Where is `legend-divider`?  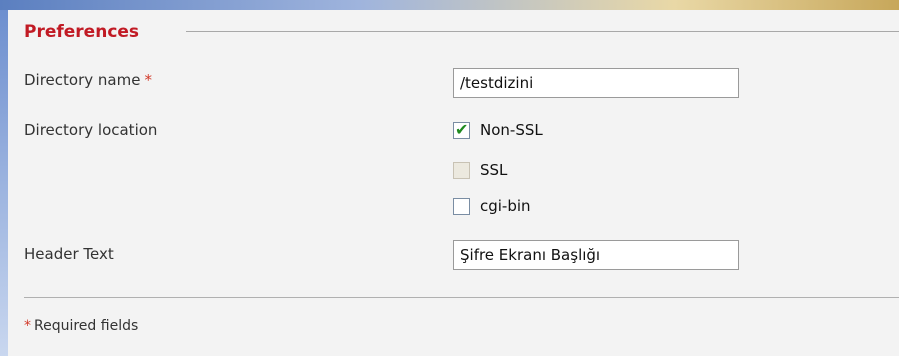 legend-divider is located at coordinates (542, 31).